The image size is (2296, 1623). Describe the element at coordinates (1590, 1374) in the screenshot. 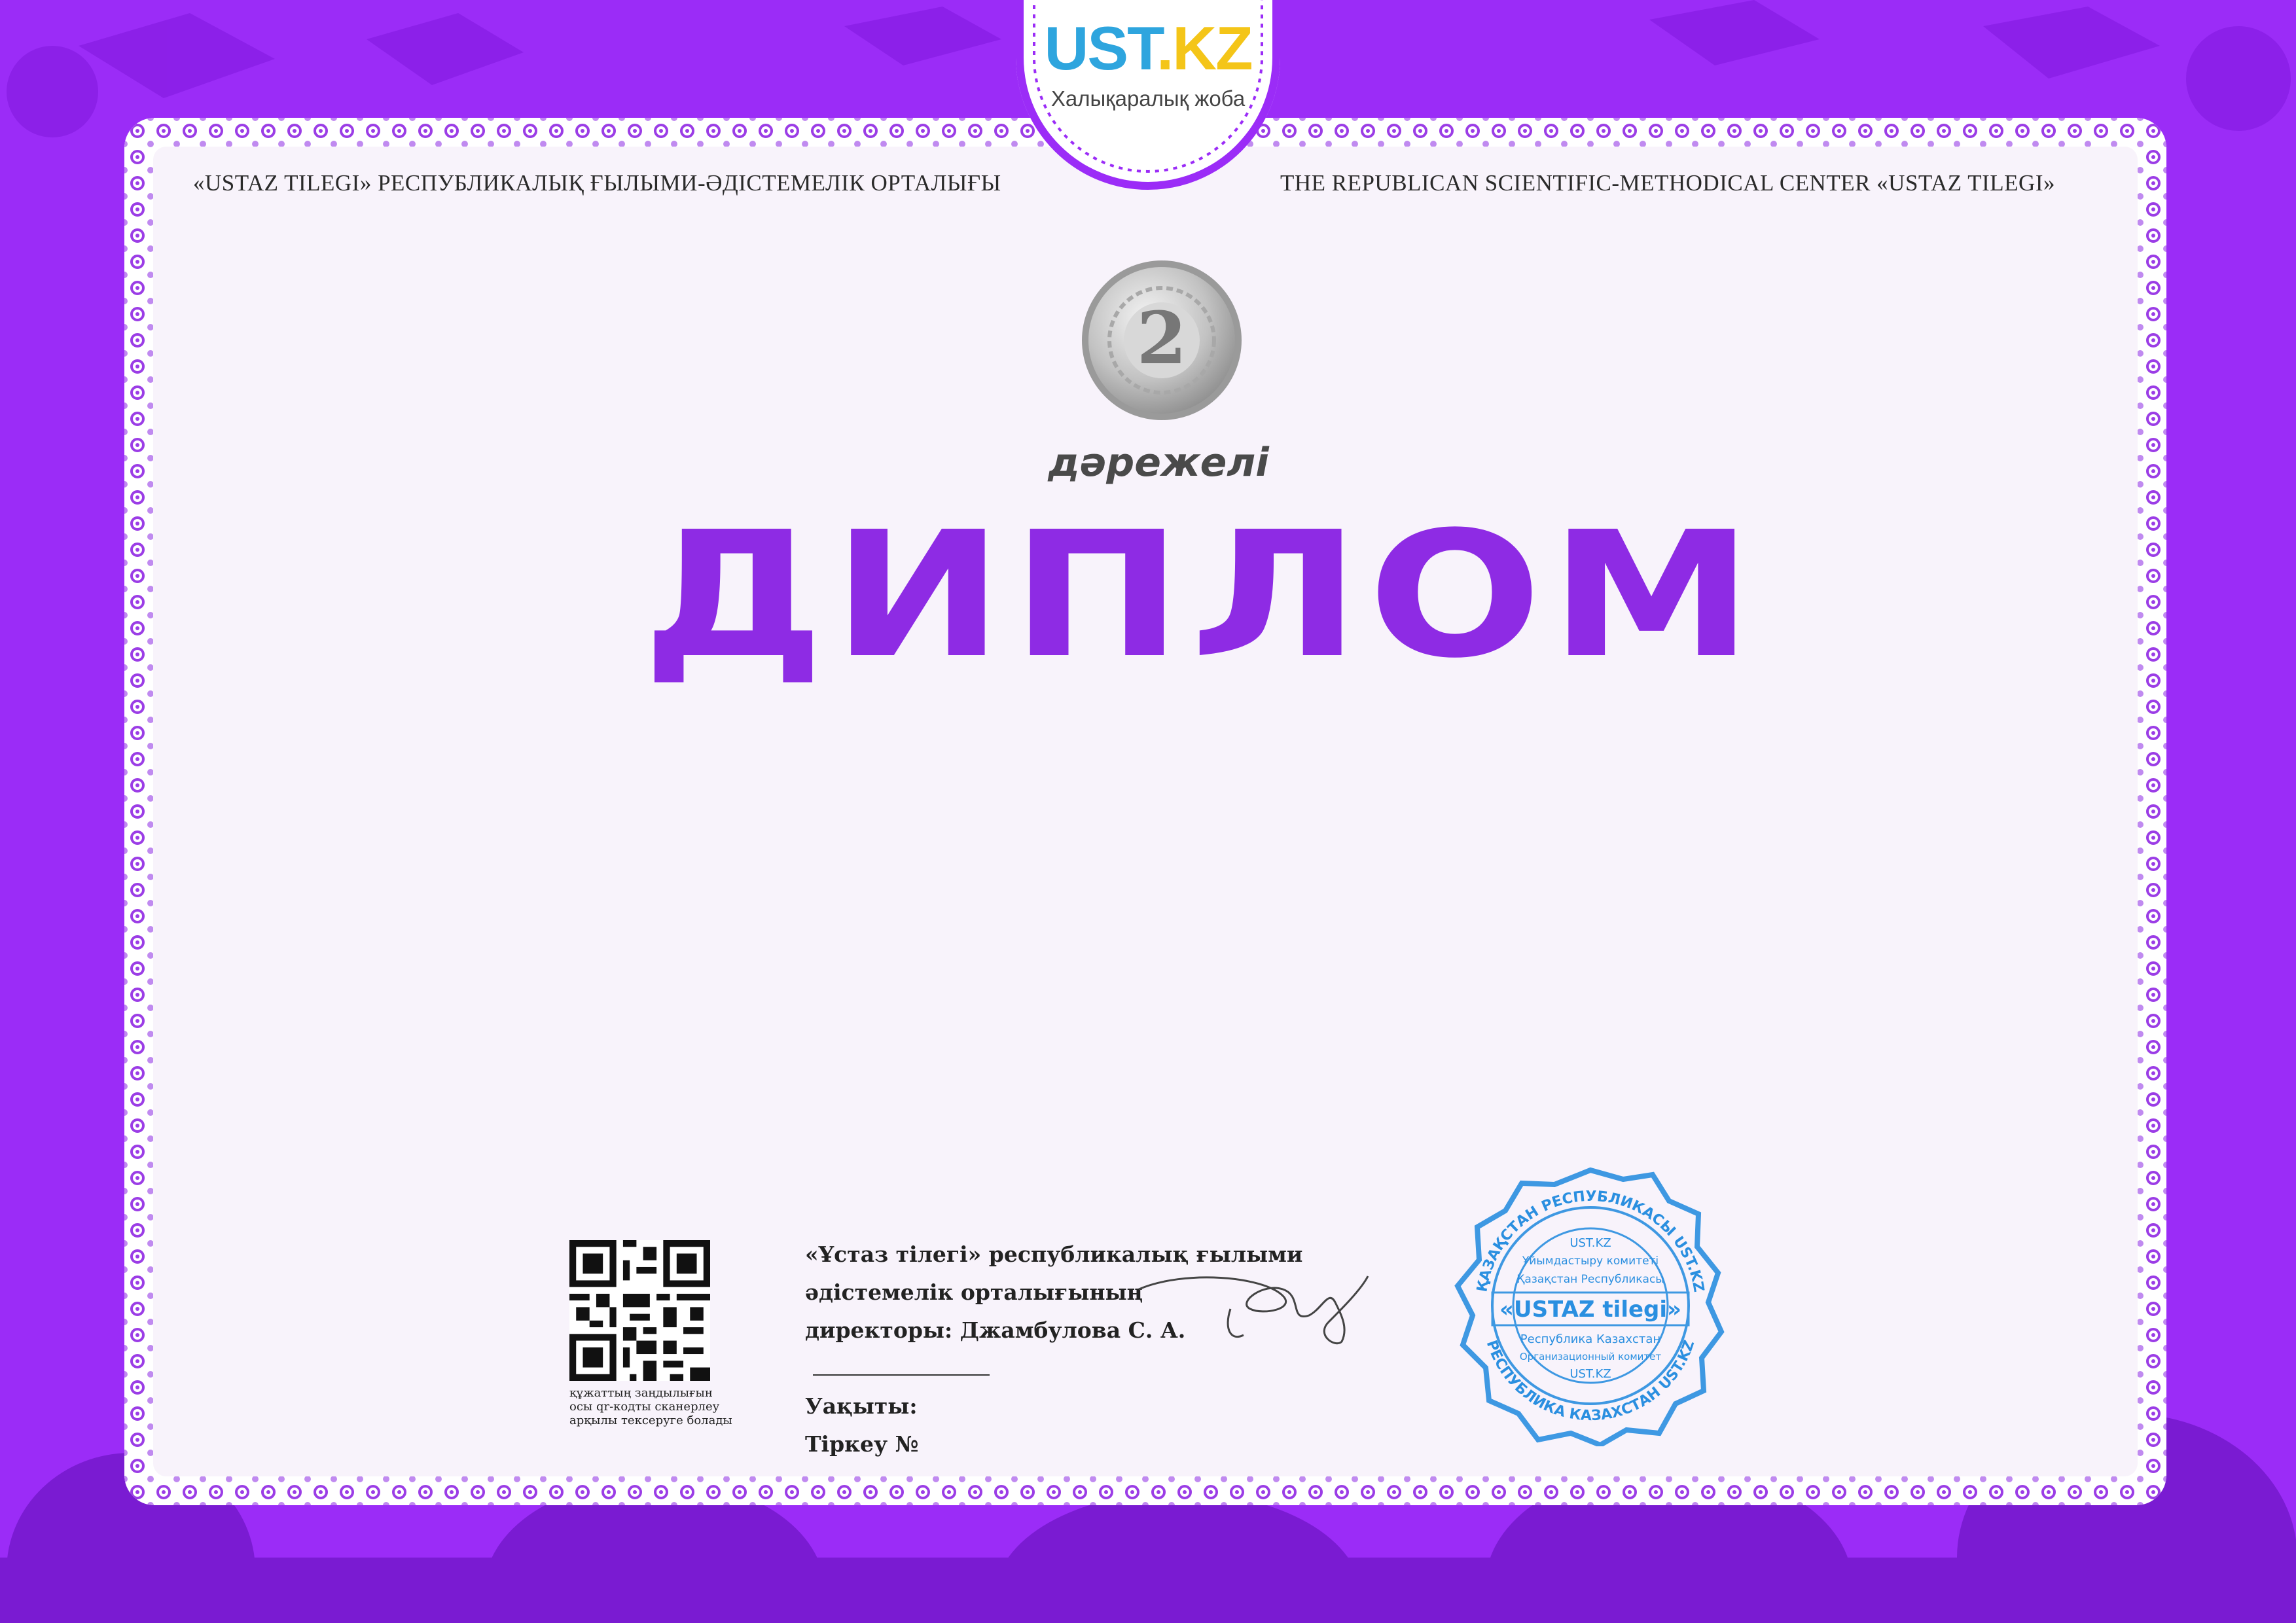

I see `stamp-line-6: UST.KZ` at that location.